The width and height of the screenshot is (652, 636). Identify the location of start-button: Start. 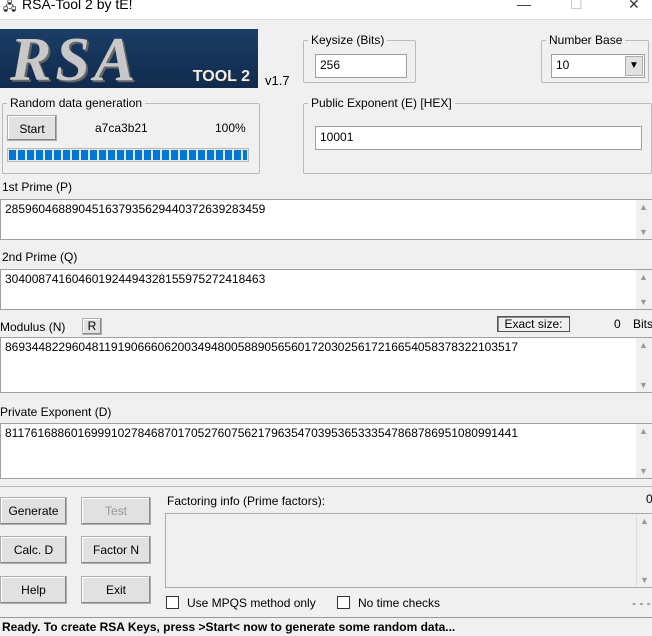
(32, 128).